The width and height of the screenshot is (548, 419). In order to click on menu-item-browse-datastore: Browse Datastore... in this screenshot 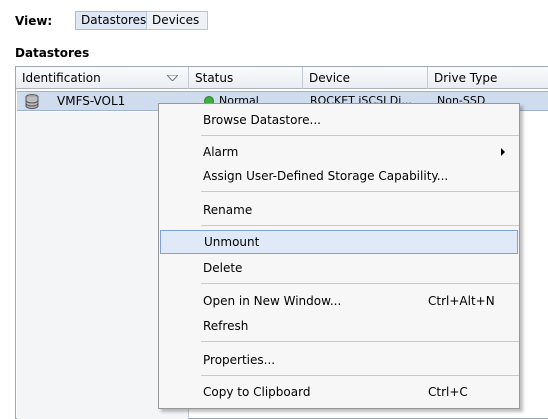, I will do `click(339, 120)`.